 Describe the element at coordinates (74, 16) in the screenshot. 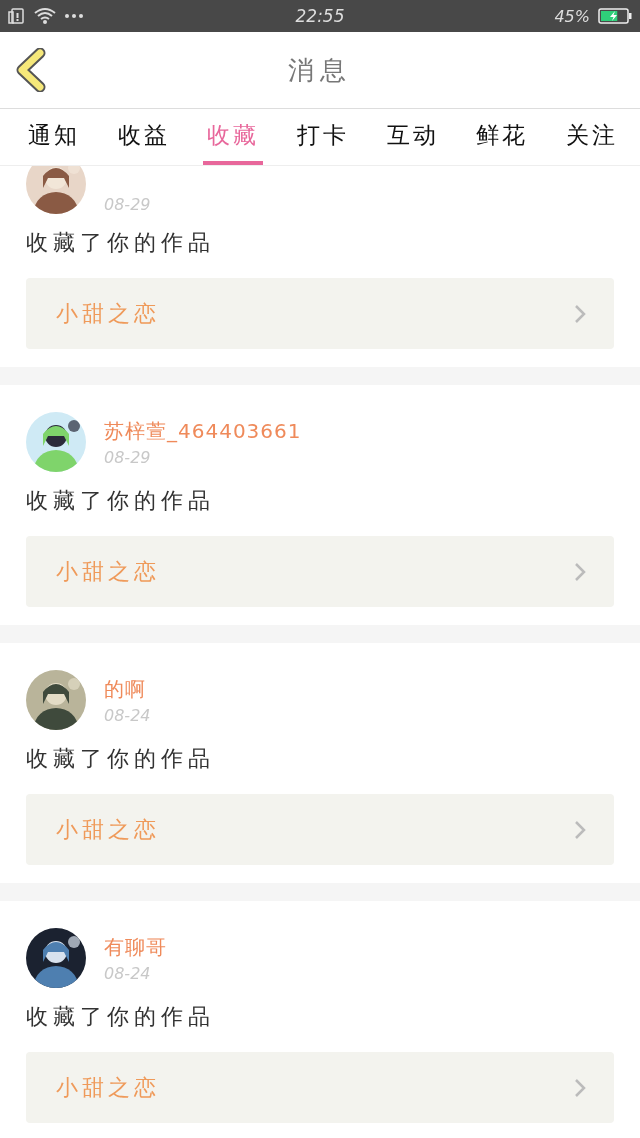

I see `more-icon` at that location.